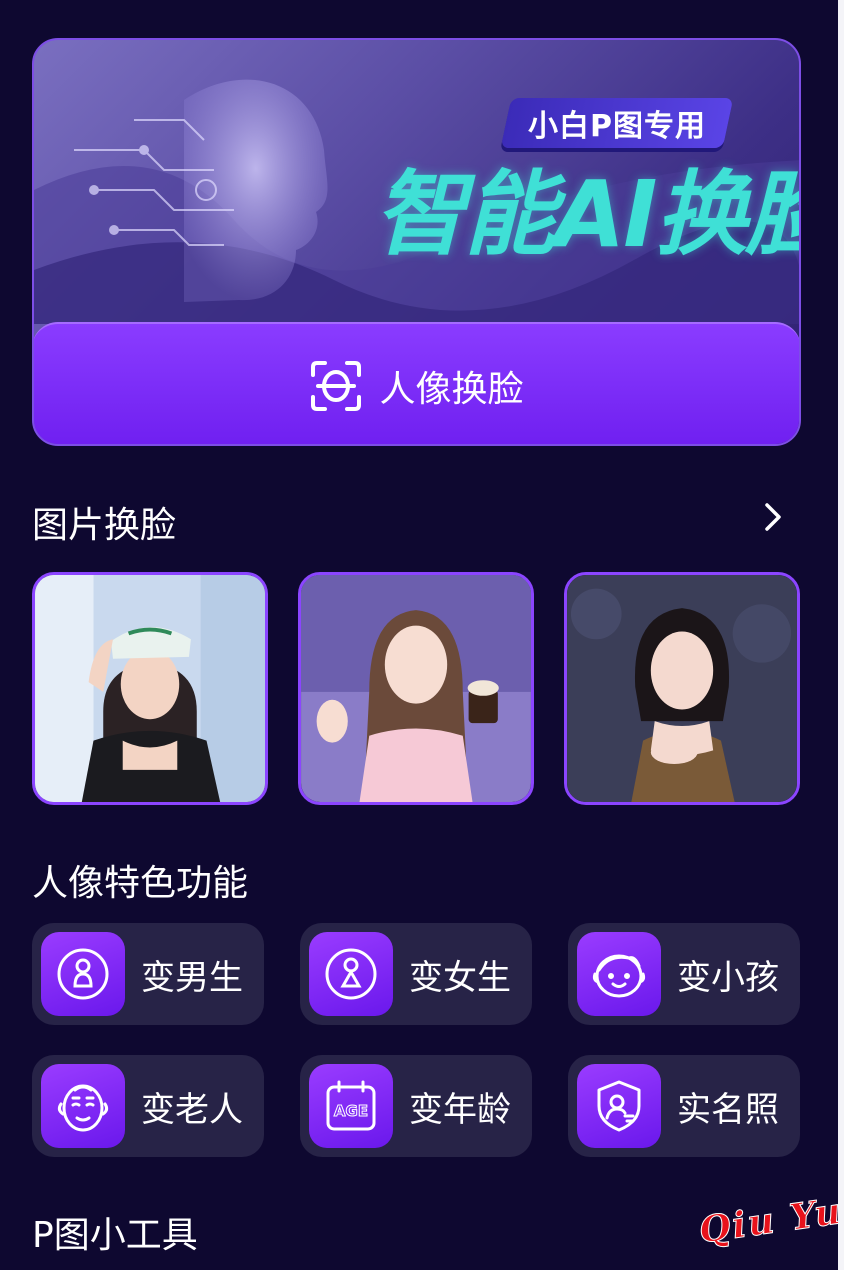 The width and height of the screenshot is (844, 1270). I want to click on p-tools-title: P图小工具, so click(115, 1235).